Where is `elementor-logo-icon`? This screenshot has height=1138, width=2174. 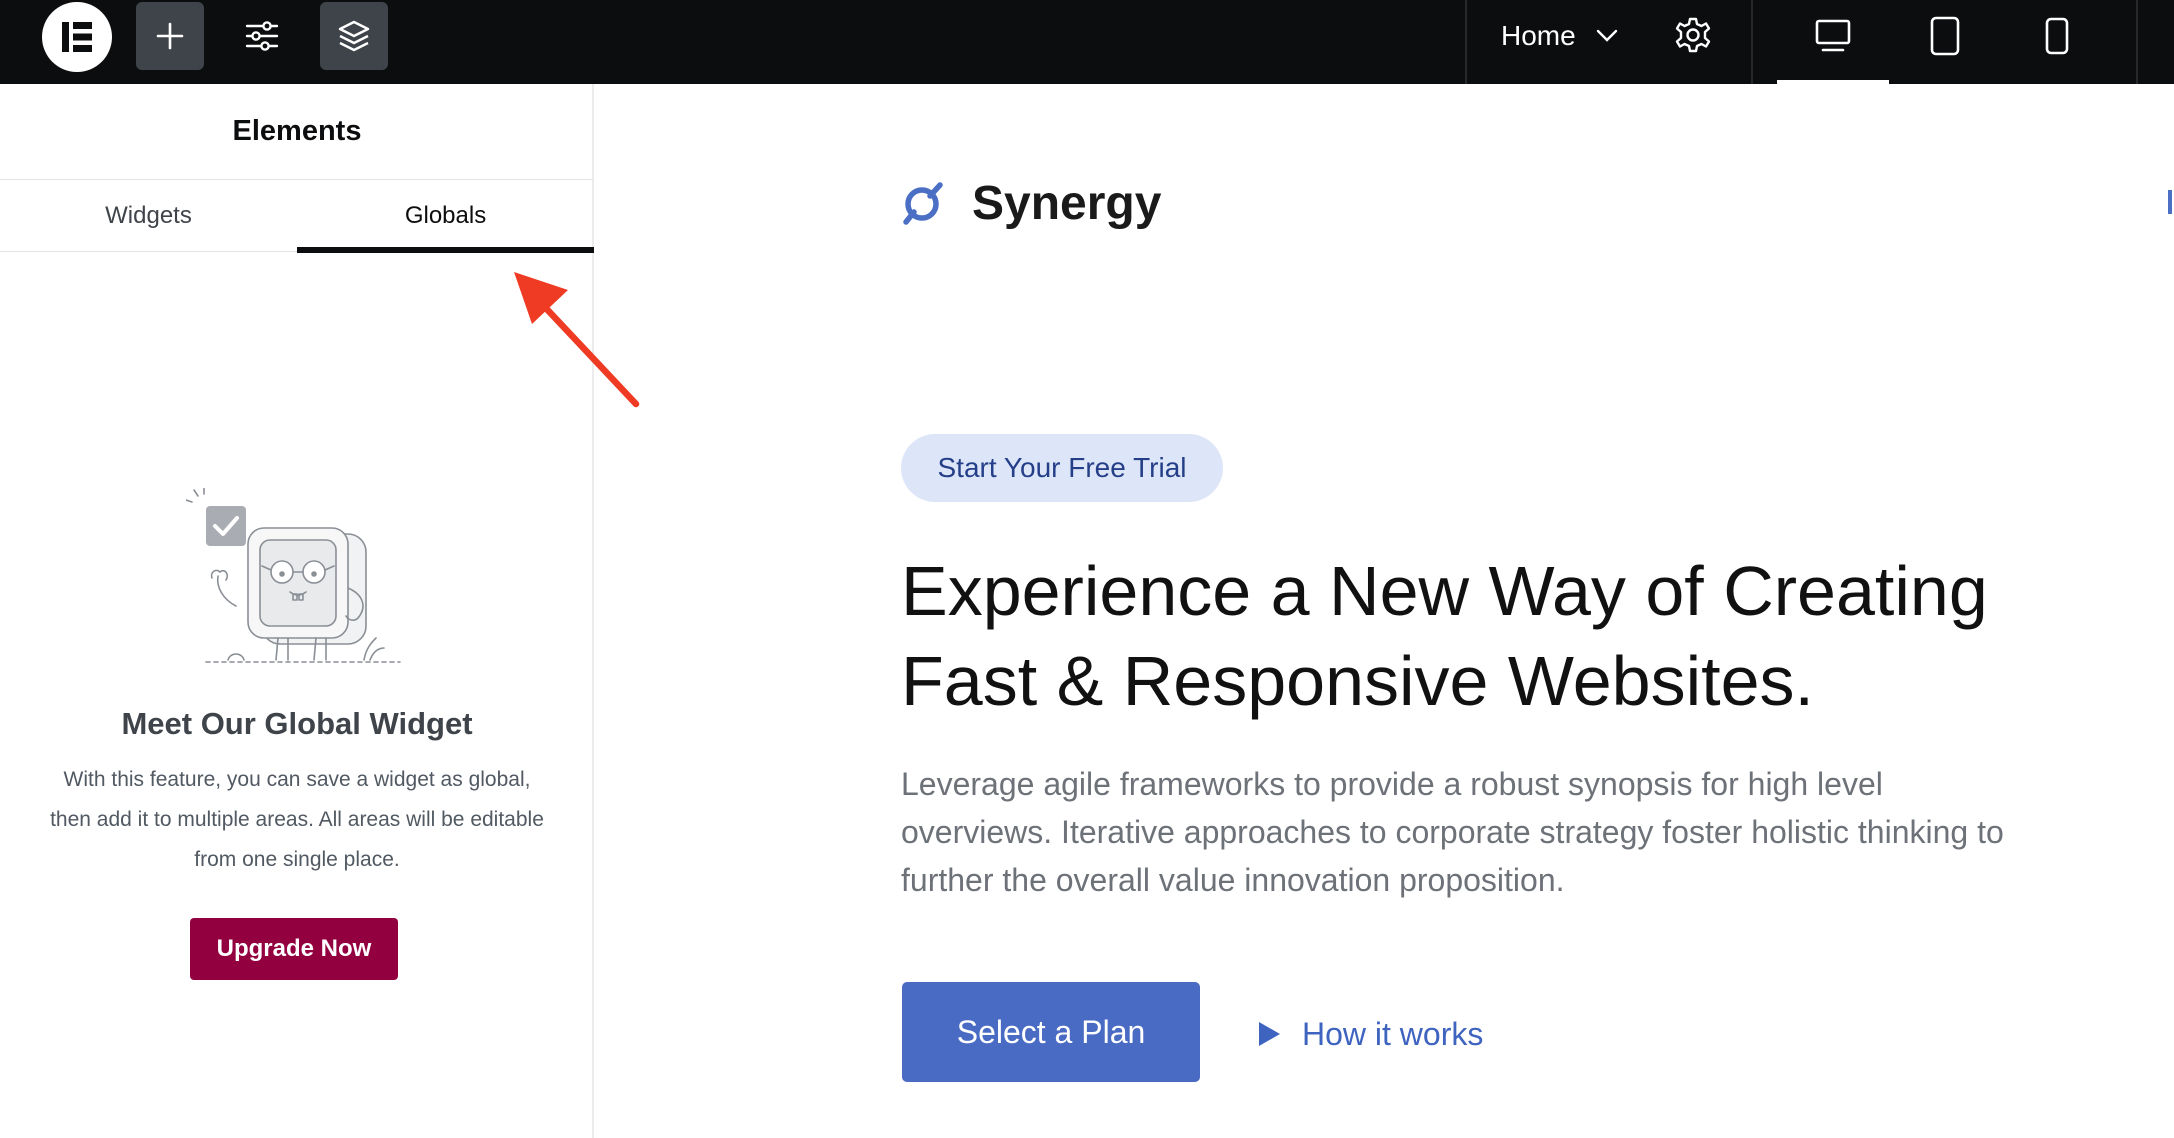 elementor-logo-icon is located at coordinates (77, 37).